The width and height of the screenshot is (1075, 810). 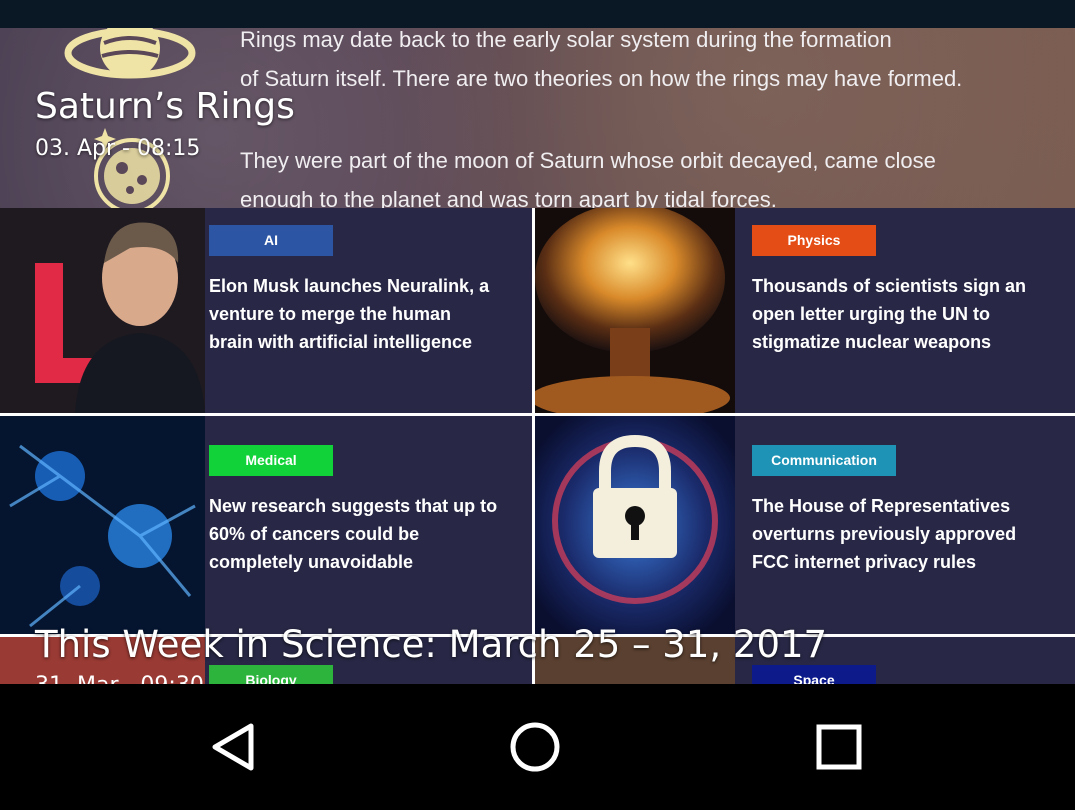 I want to click on headline-line: overturns previously approved, so click(x=884, y=534).